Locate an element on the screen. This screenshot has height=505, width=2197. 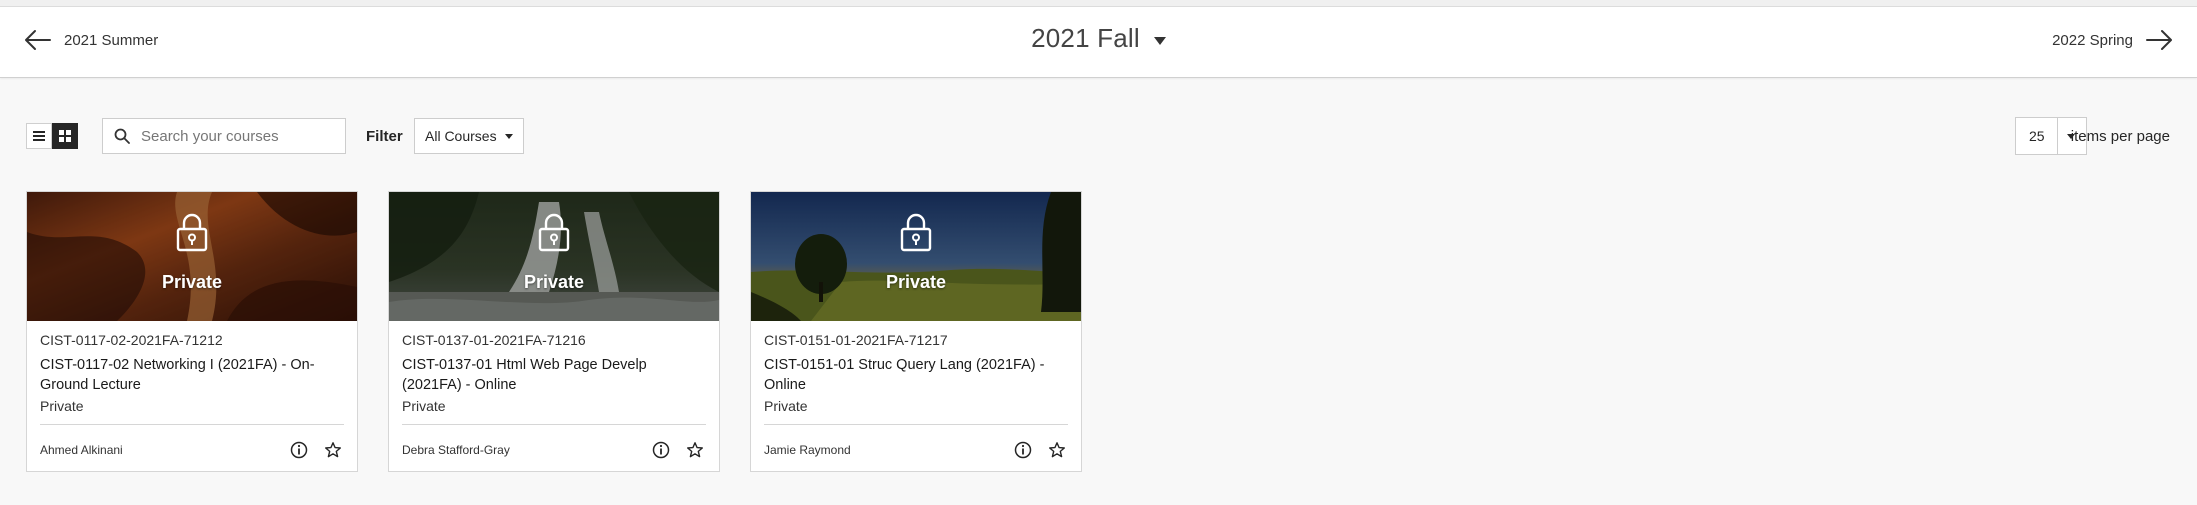
list-icon is located at coordinates (39, 136).